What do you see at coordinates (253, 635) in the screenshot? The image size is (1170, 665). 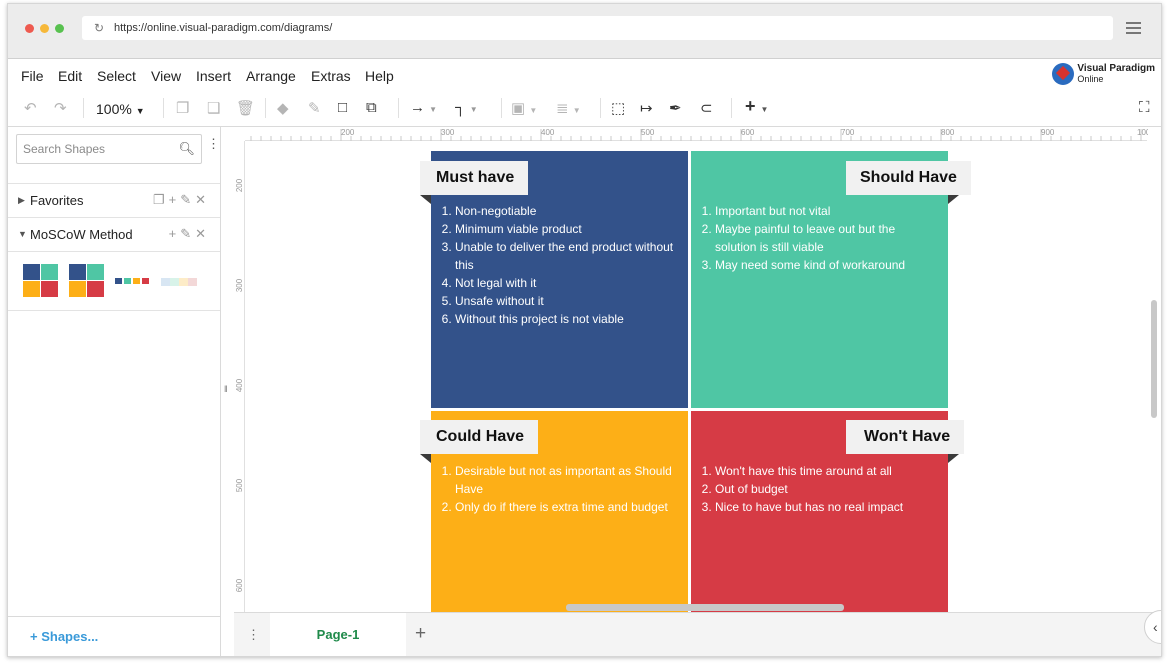 I see `pages-menu-icon: ⋮` at bounding box center [253, 635].